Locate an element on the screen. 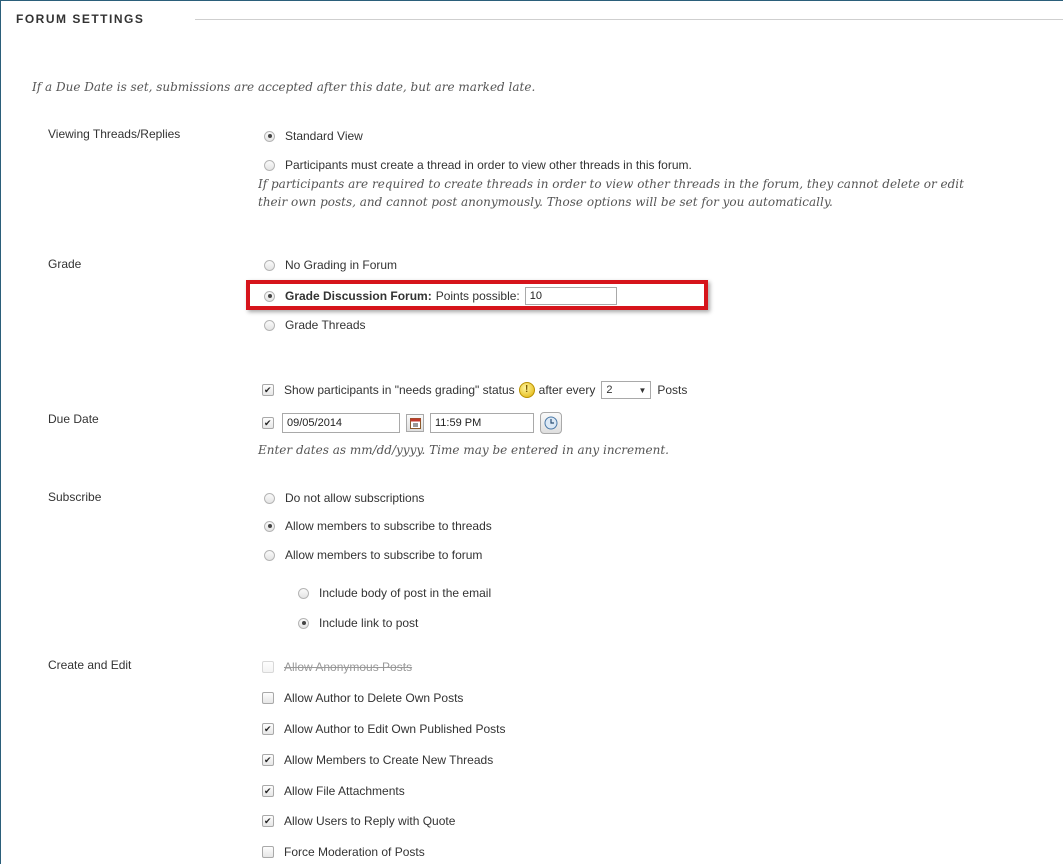  standard-view-radio is located at coordinates (269, 136).